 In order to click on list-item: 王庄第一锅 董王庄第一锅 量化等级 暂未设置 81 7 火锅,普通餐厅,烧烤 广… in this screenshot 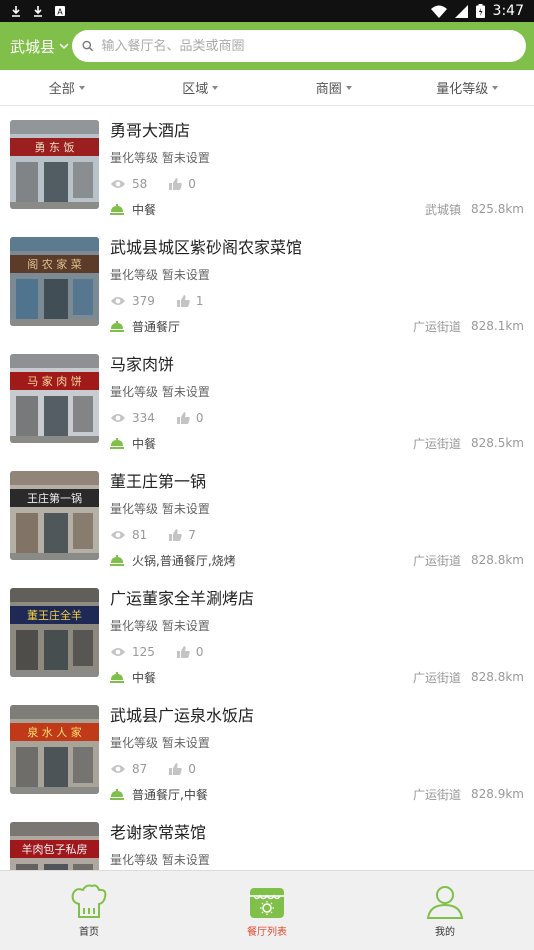, I will do `click(267, 515)`.